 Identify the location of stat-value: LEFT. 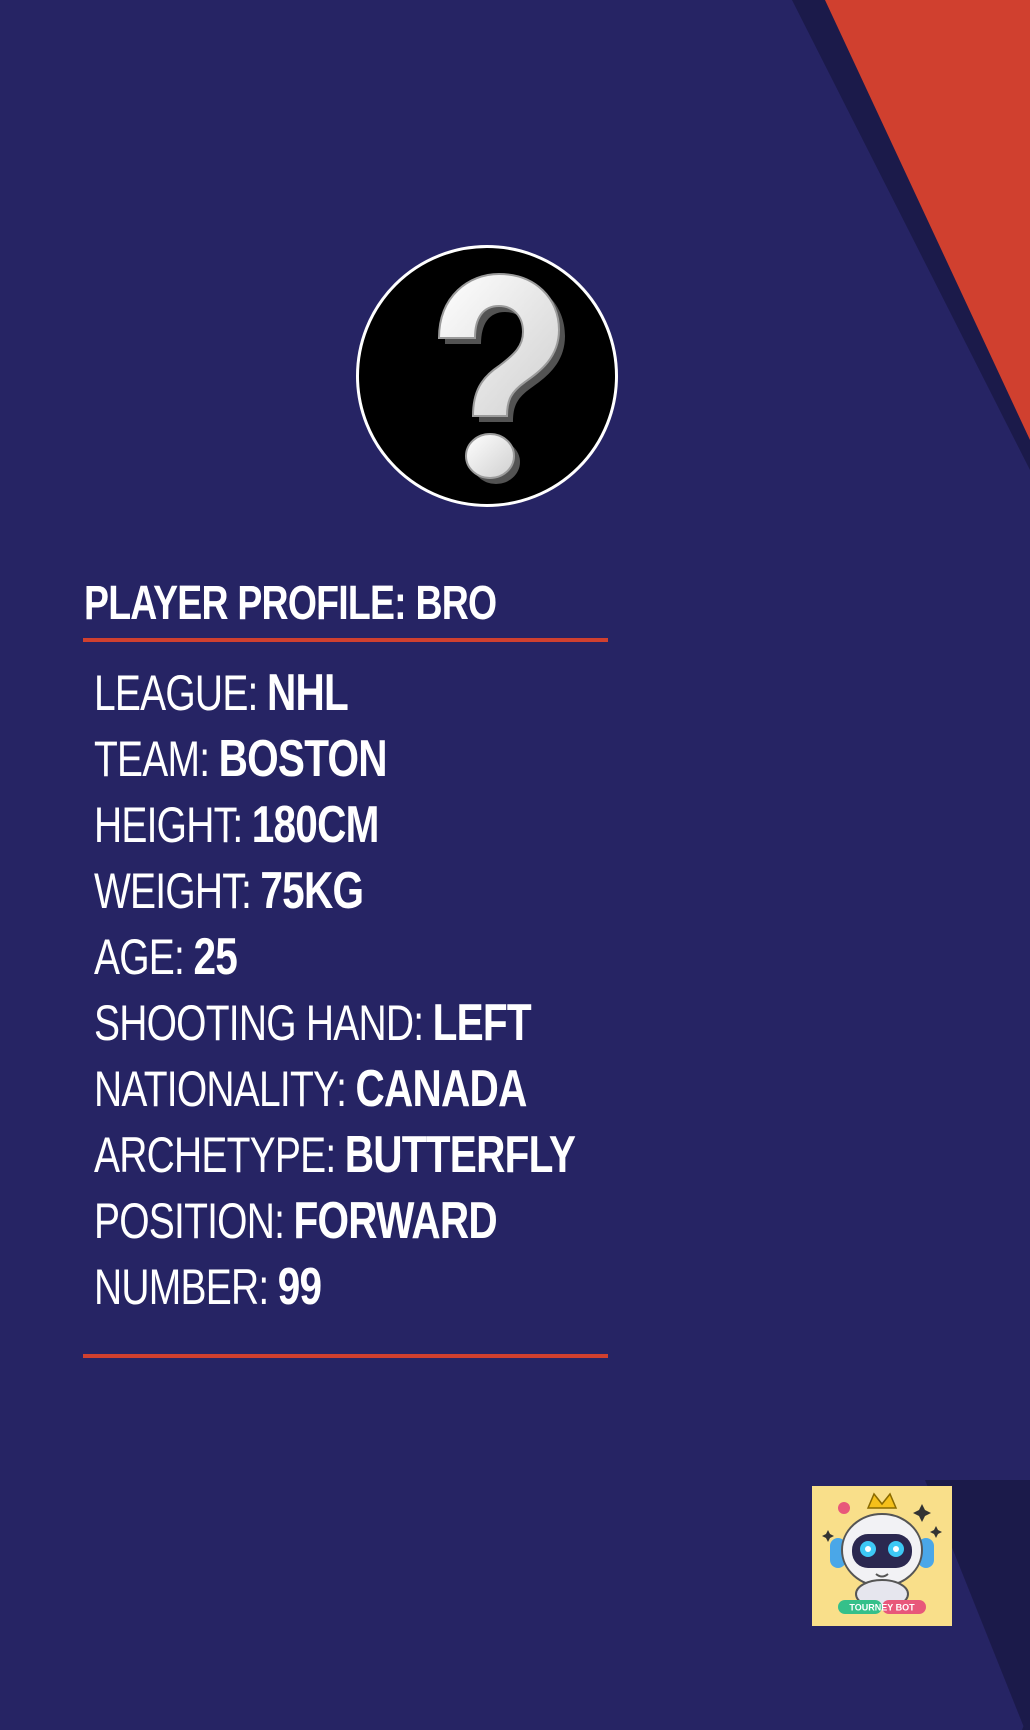
(482, 1023).